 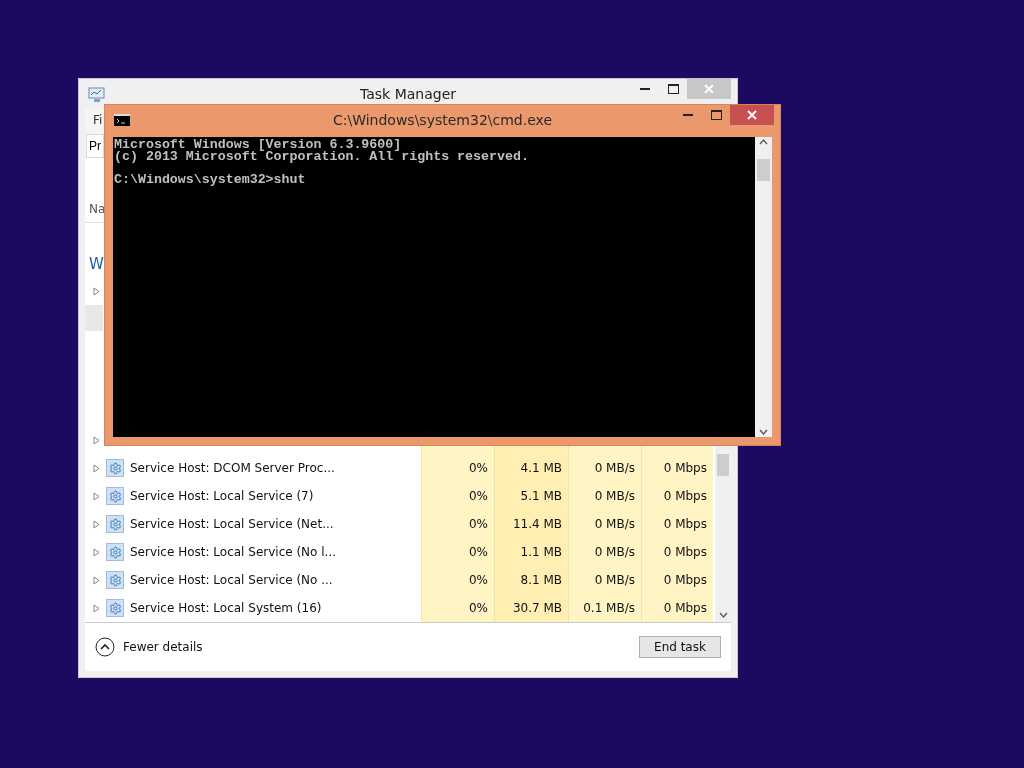 What do you see at coordinates (122, 120) in the screenshot?
I see `console-icon` at bounding box center [122, 120].